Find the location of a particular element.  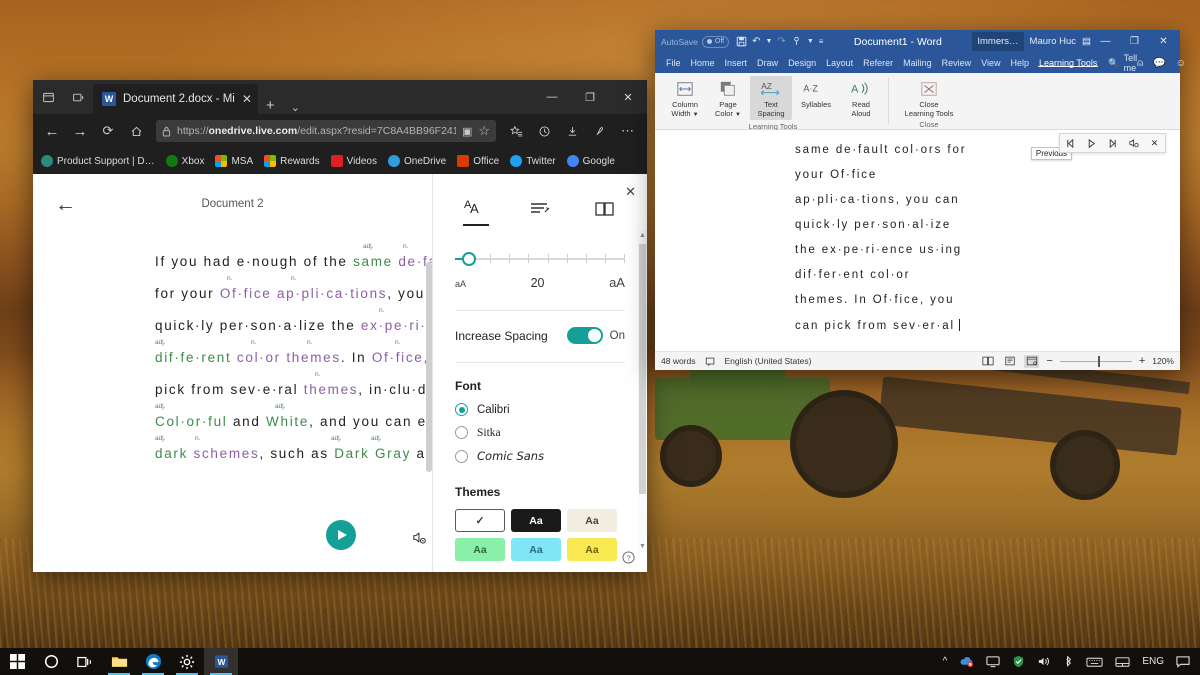

font-option-comic-sans: Comic Sans is located at coordinates (540, 456).